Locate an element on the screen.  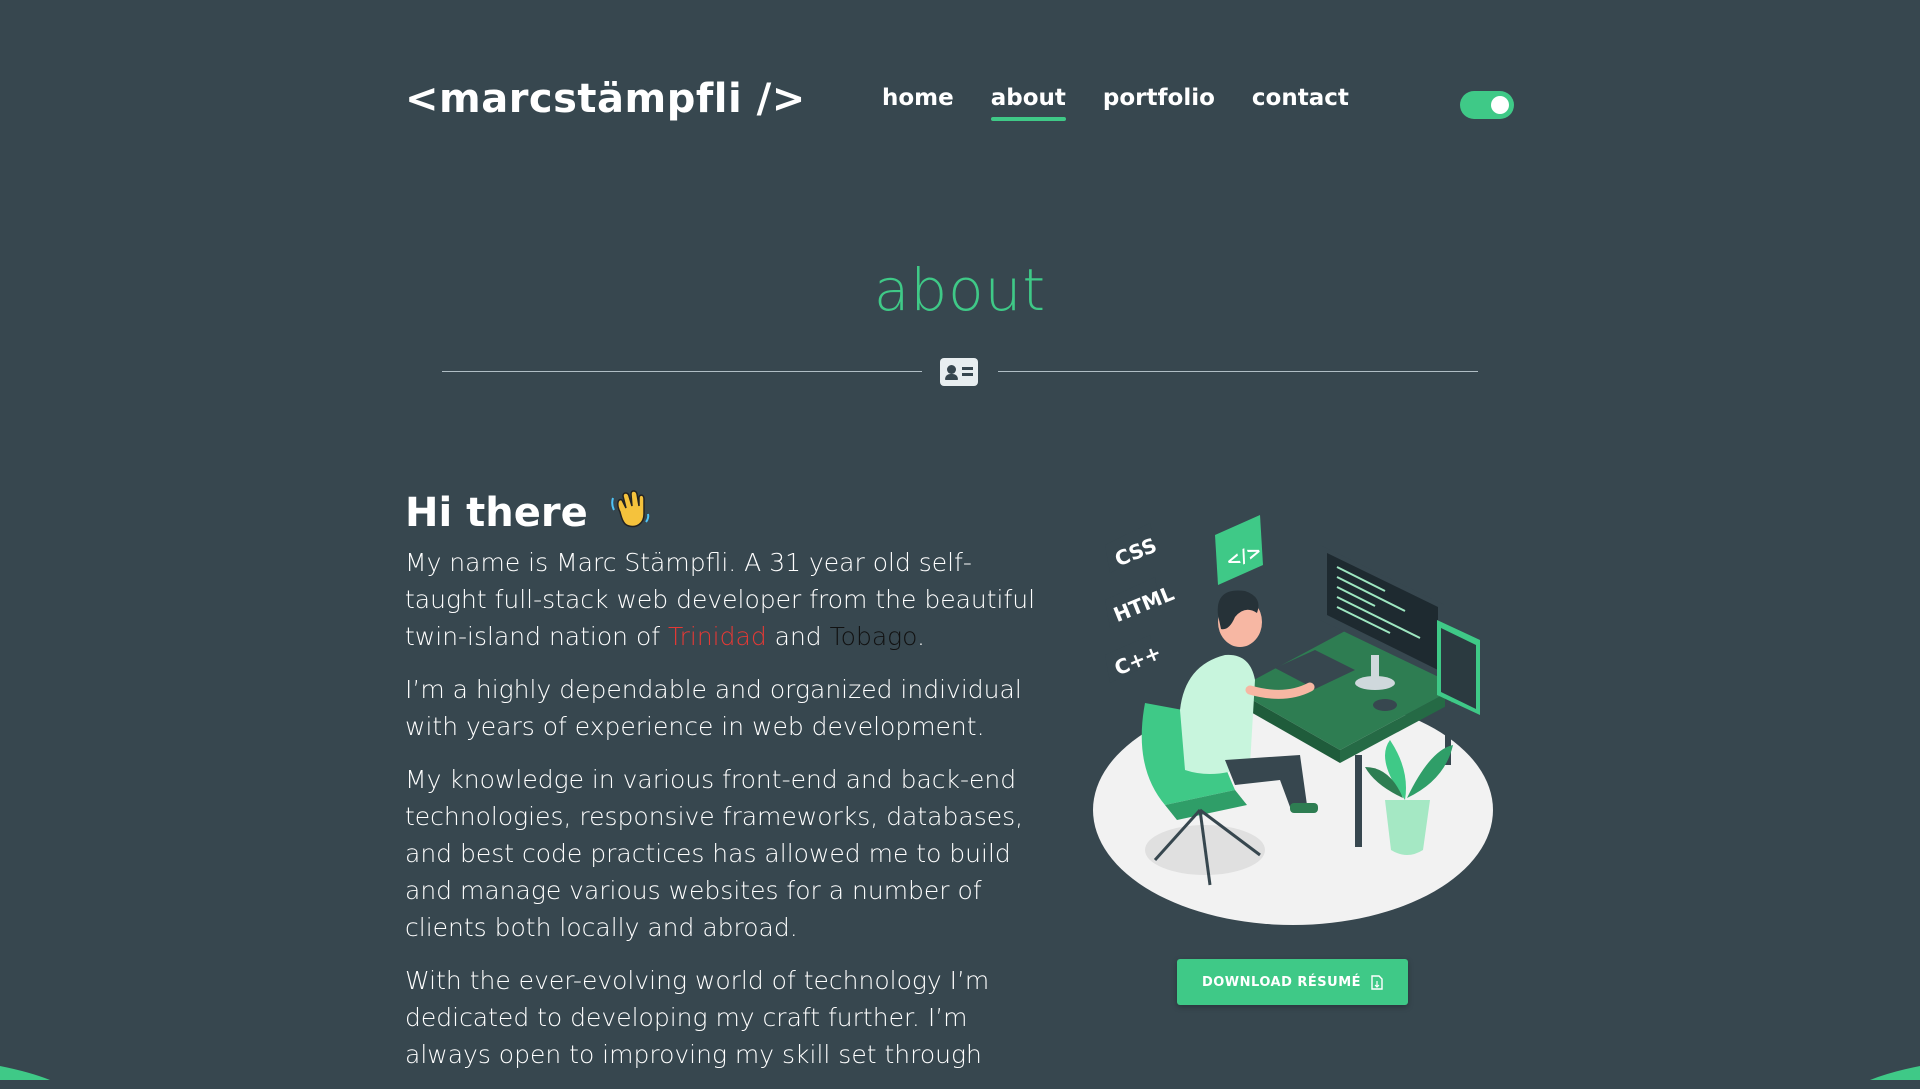
developer-illustration: CSS HTML C++ </> is located at coordinates (1293, 720).